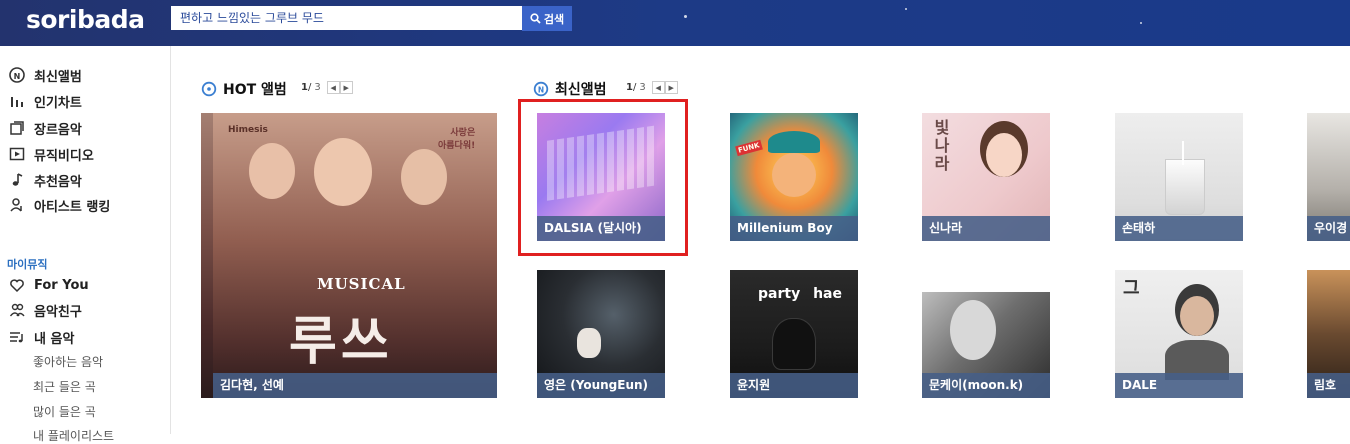  Describe the element at coordinates (1131, 288) in the screenshot. I see `cover-title-text: 그` at that location.